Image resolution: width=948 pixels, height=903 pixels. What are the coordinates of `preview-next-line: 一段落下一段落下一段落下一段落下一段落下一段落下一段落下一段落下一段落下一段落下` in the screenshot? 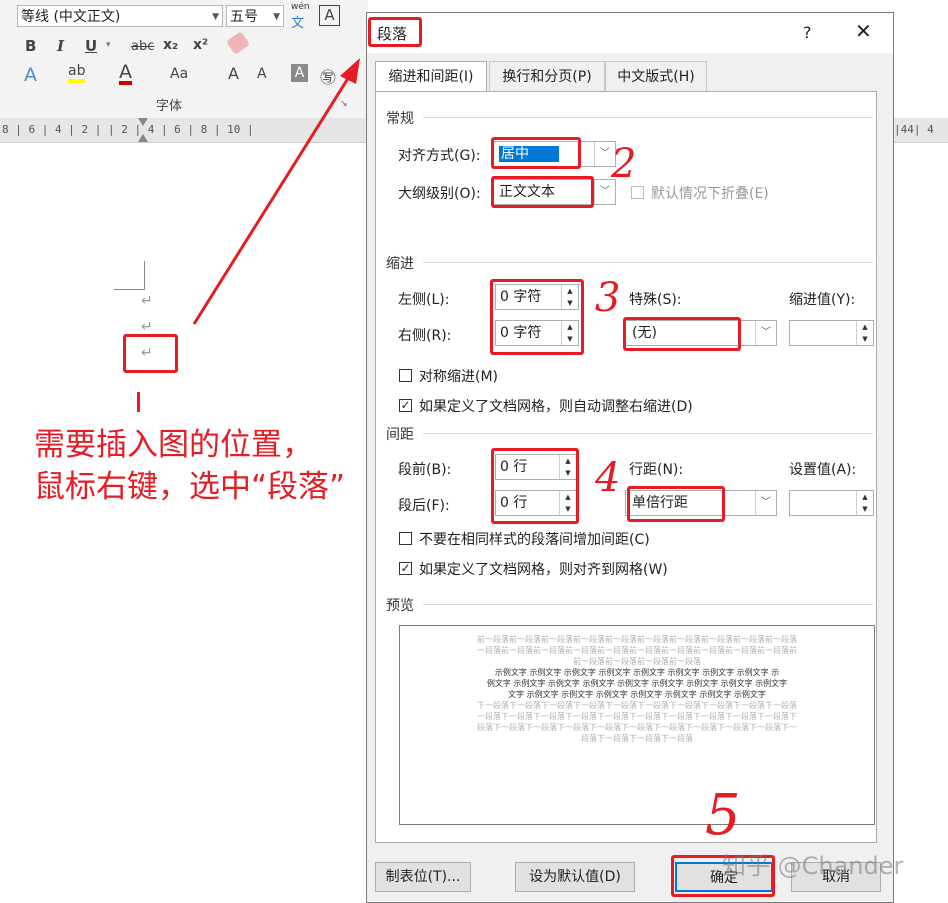 It's located at (637, 716).